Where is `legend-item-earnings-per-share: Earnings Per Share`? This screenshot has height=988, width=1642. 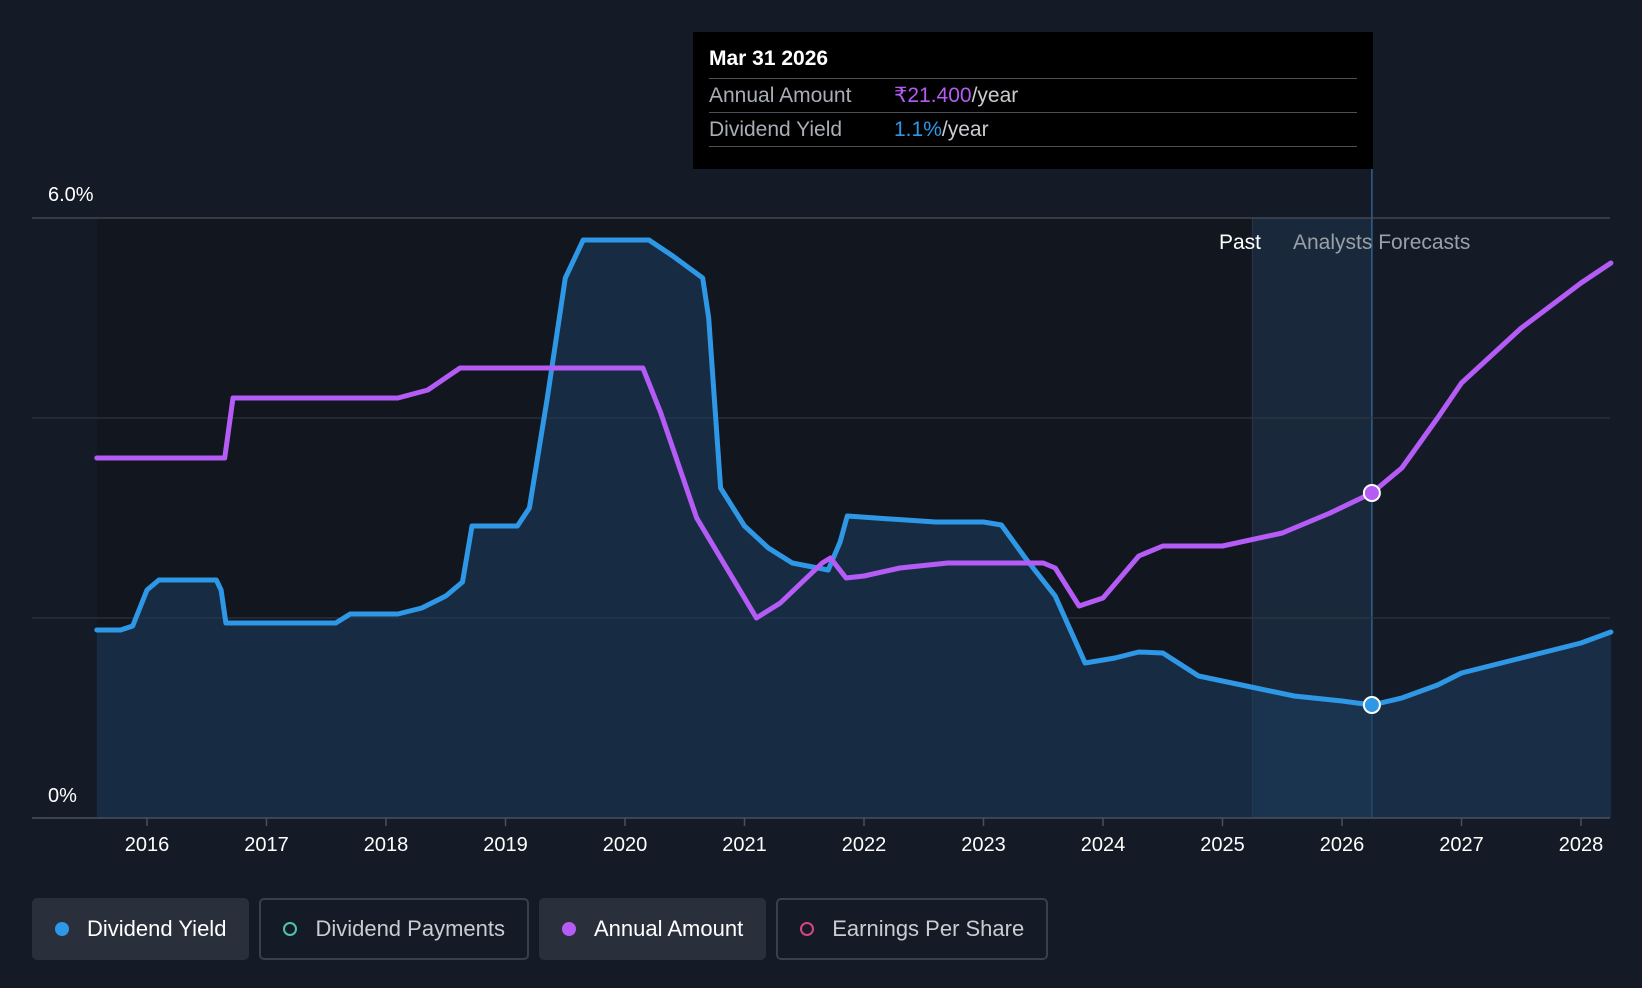 legend-item-earnings-per-share: Earnings Per Share is located at coordinates (912, 929).